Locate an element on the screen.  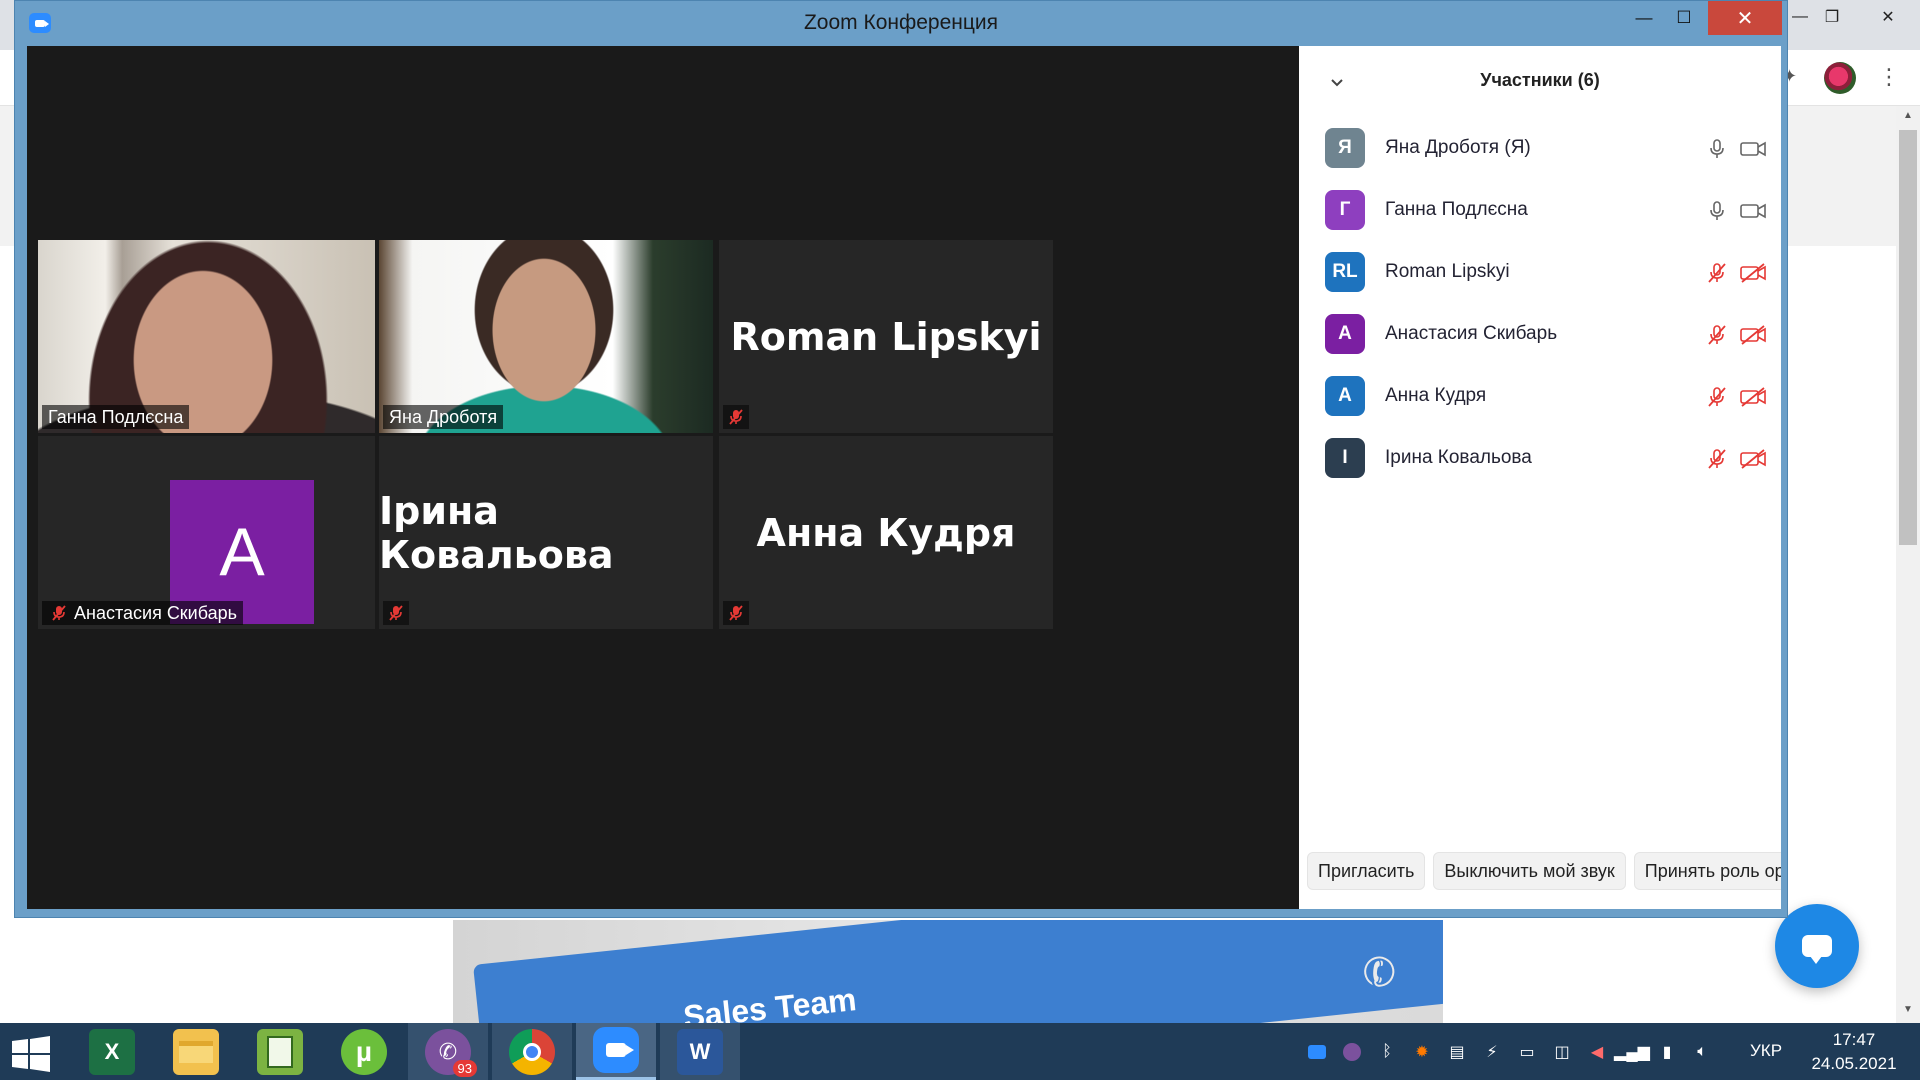
viber-unread-badge: 93 is located at coordinates (464, 1068).